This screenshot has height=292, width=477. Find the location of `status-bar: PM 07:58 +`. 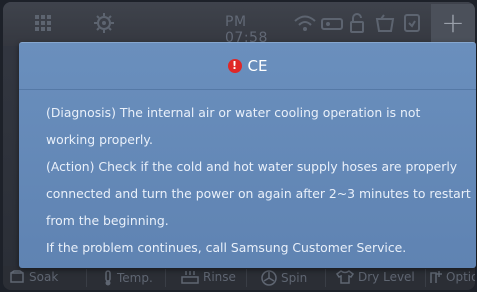

status-bar: PM 07:58 + is located at coordinates (239, 24).